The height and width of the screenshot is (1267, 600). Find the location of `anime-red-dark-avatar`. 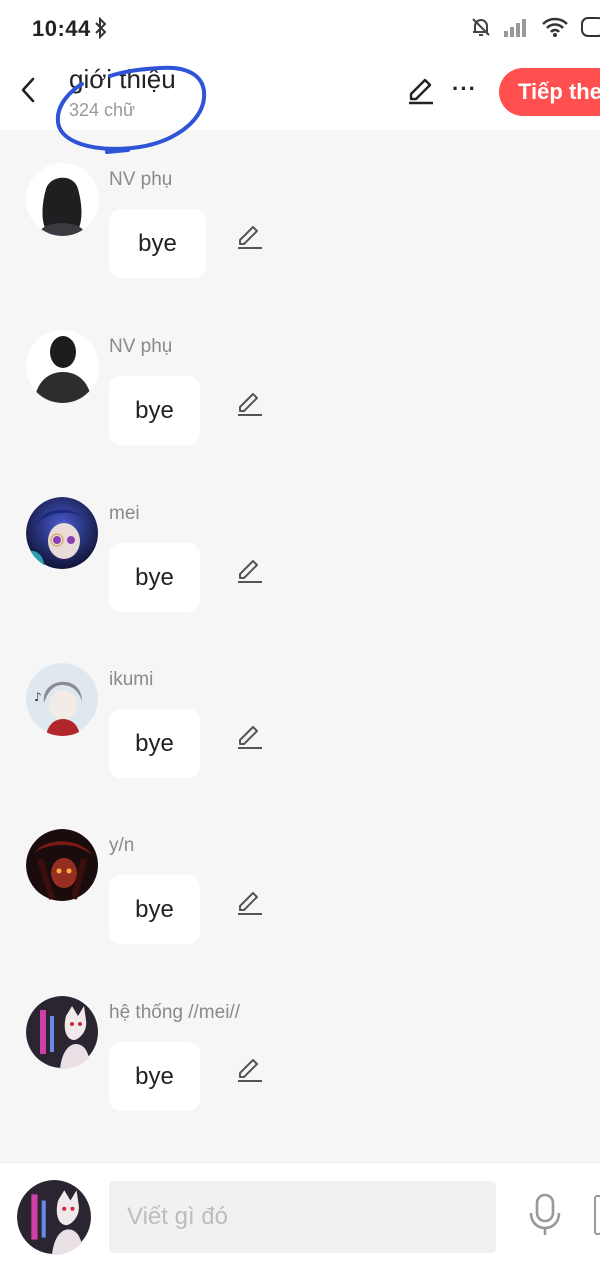

anime-red-dark-avatar is located at coordinates (62, 865).